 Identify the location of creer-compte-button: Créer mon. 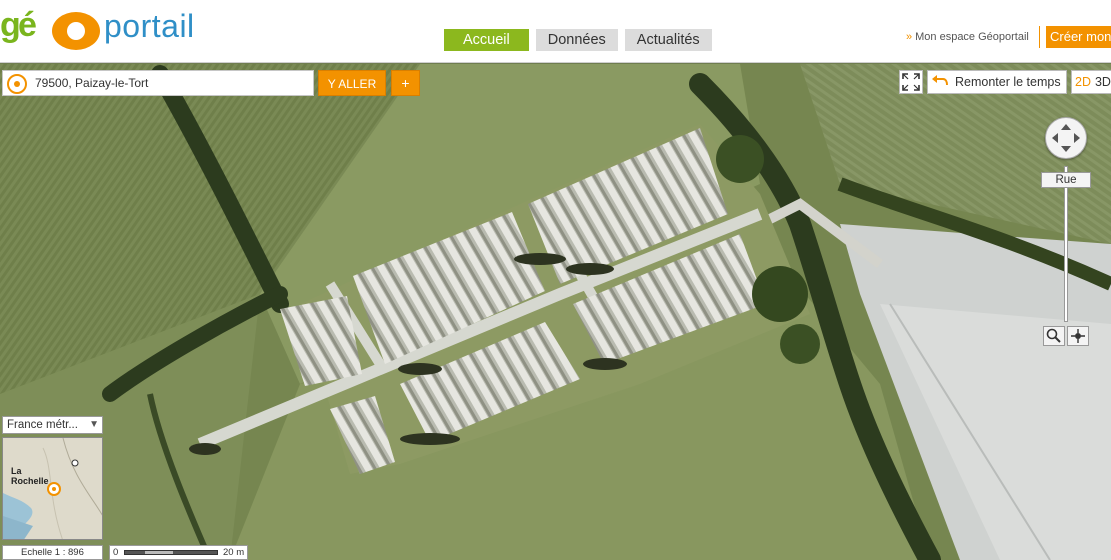
(1078, 37).